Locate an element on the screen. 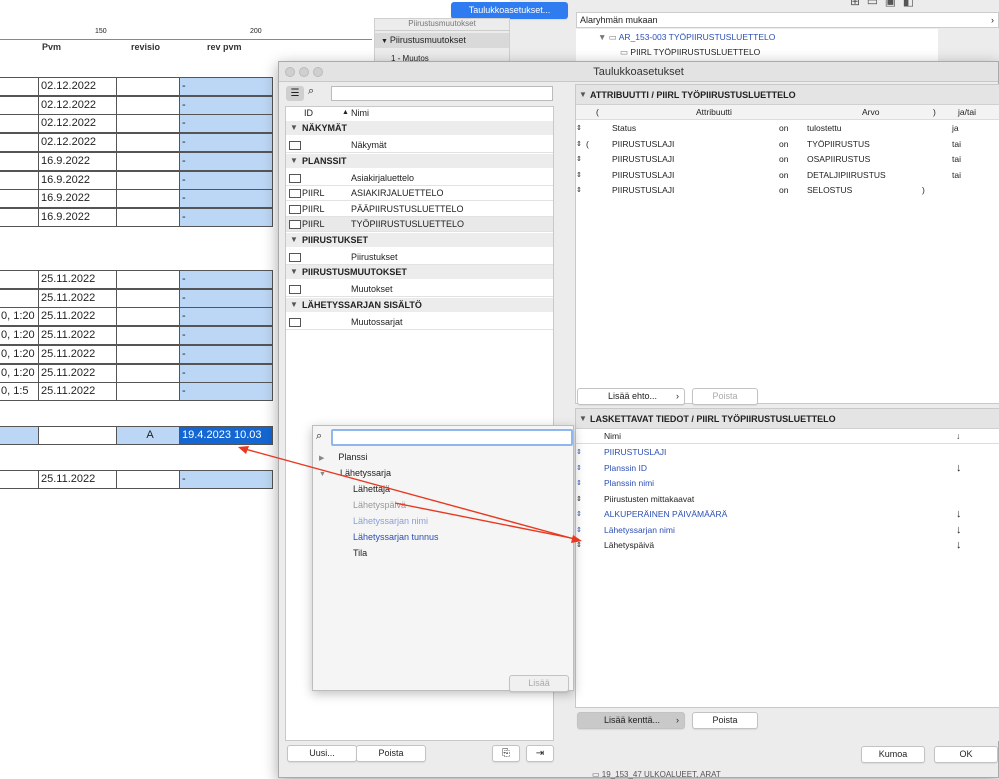 This screenshot has height=779, width=999. annotation-arrows is located at coordinates (410, 494).